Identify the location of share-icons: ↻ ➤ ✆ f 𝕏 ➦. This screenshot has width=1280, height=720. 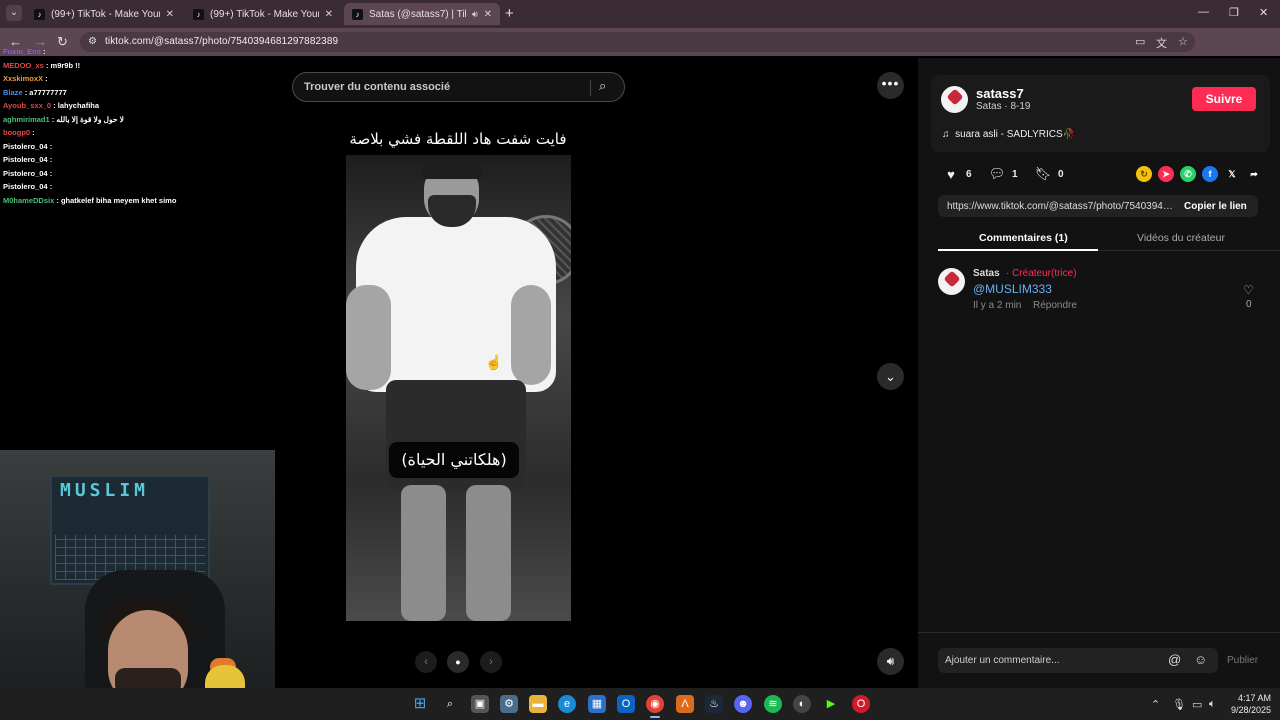
(1199, 174).